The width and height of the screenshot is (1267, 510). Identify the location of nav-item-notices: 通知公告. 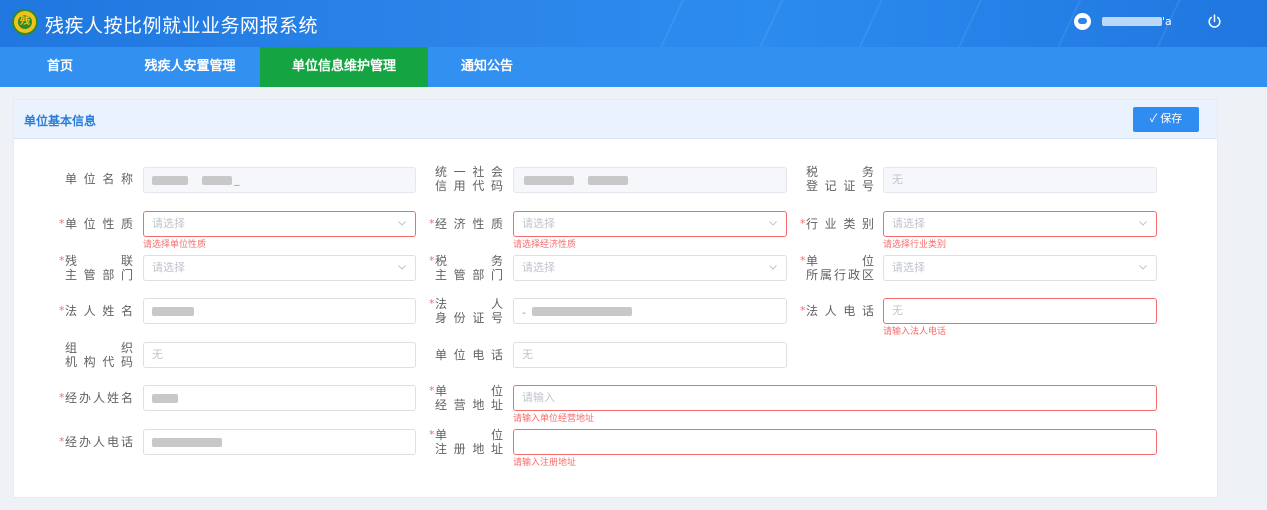
(487, 67).